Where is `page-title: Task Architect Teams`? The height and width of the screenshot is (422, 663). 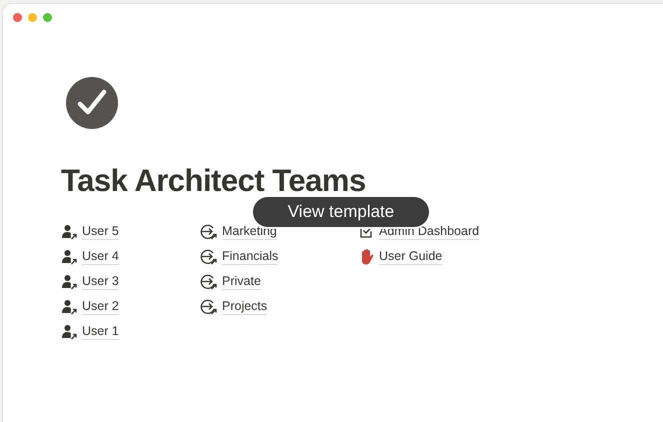 page-title: Task Architect Teams is located at coordinates (214, 181).